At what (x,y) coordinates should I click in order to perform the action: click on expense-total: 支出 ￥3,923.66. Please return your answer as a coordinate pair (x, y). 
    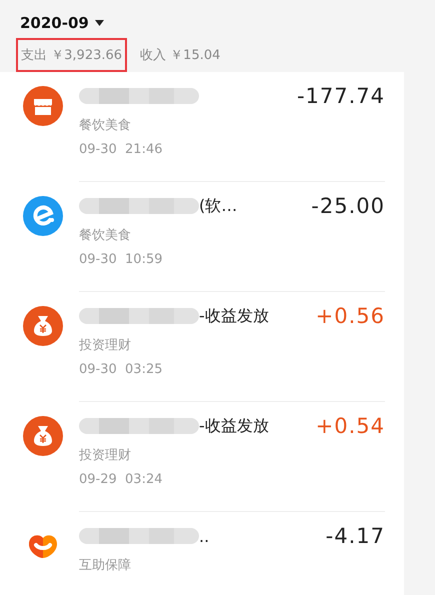
    Looking at the image, I should click on (72, 55).